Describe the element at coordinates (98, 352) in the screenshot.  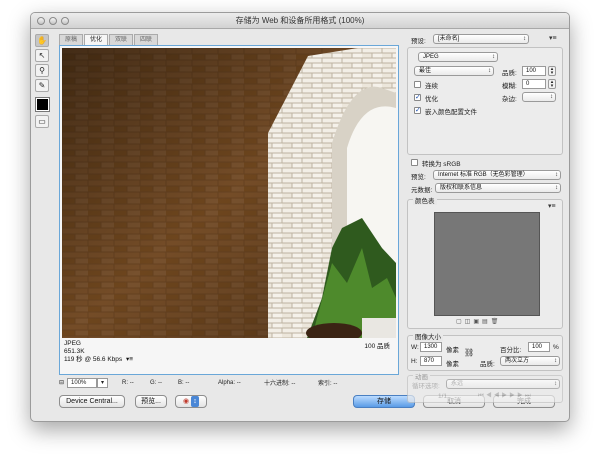
I see `preview-info: JPEG 651.3K 119 秒 @ 56.6 Kbps ▾≡` at that location.